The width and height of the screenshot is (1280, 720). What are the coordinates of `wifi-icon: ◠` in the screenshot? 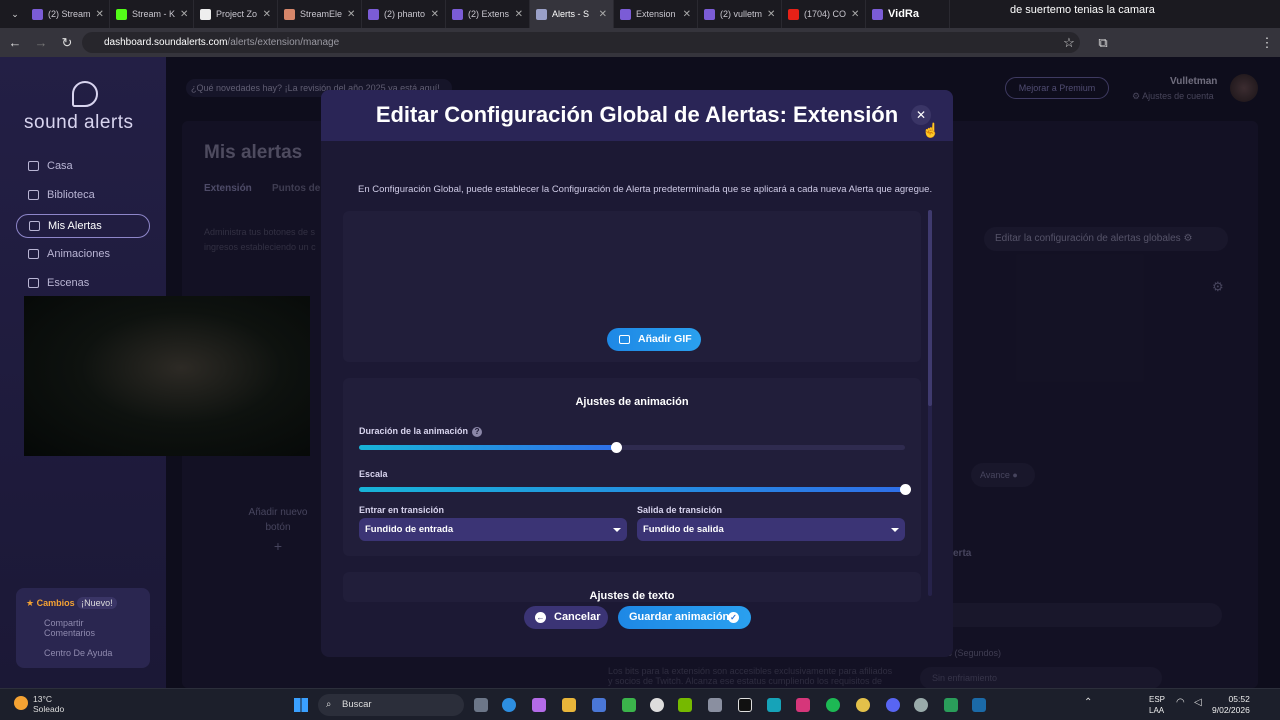 It's located at (1180, 702).